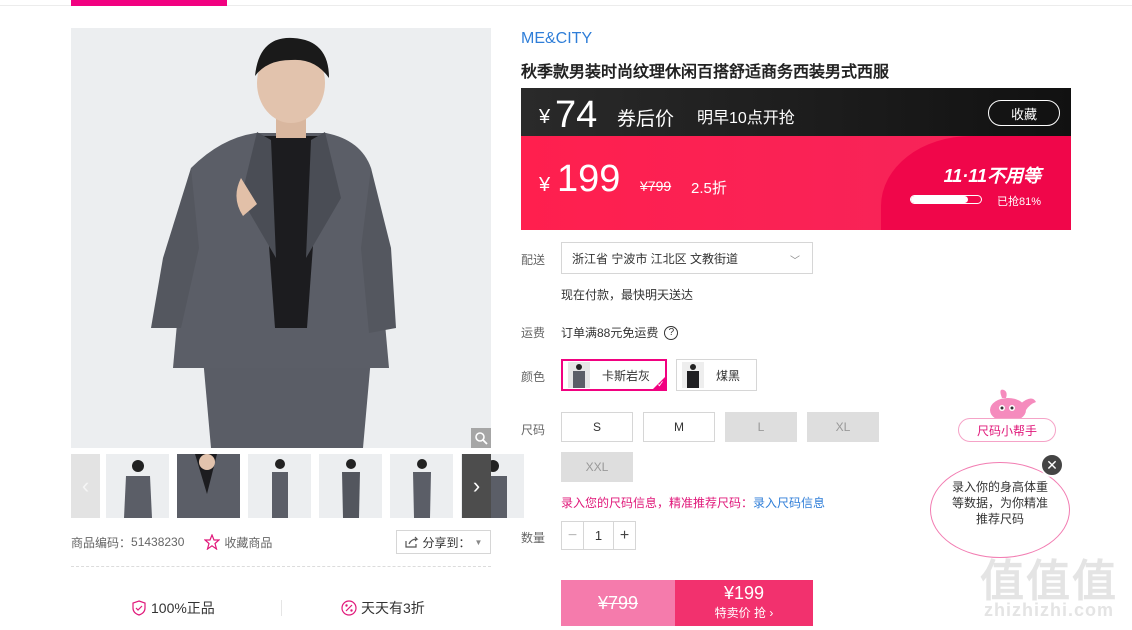 The image size is (1132, 630). I want to click on shield-icon, so click(139, 608).